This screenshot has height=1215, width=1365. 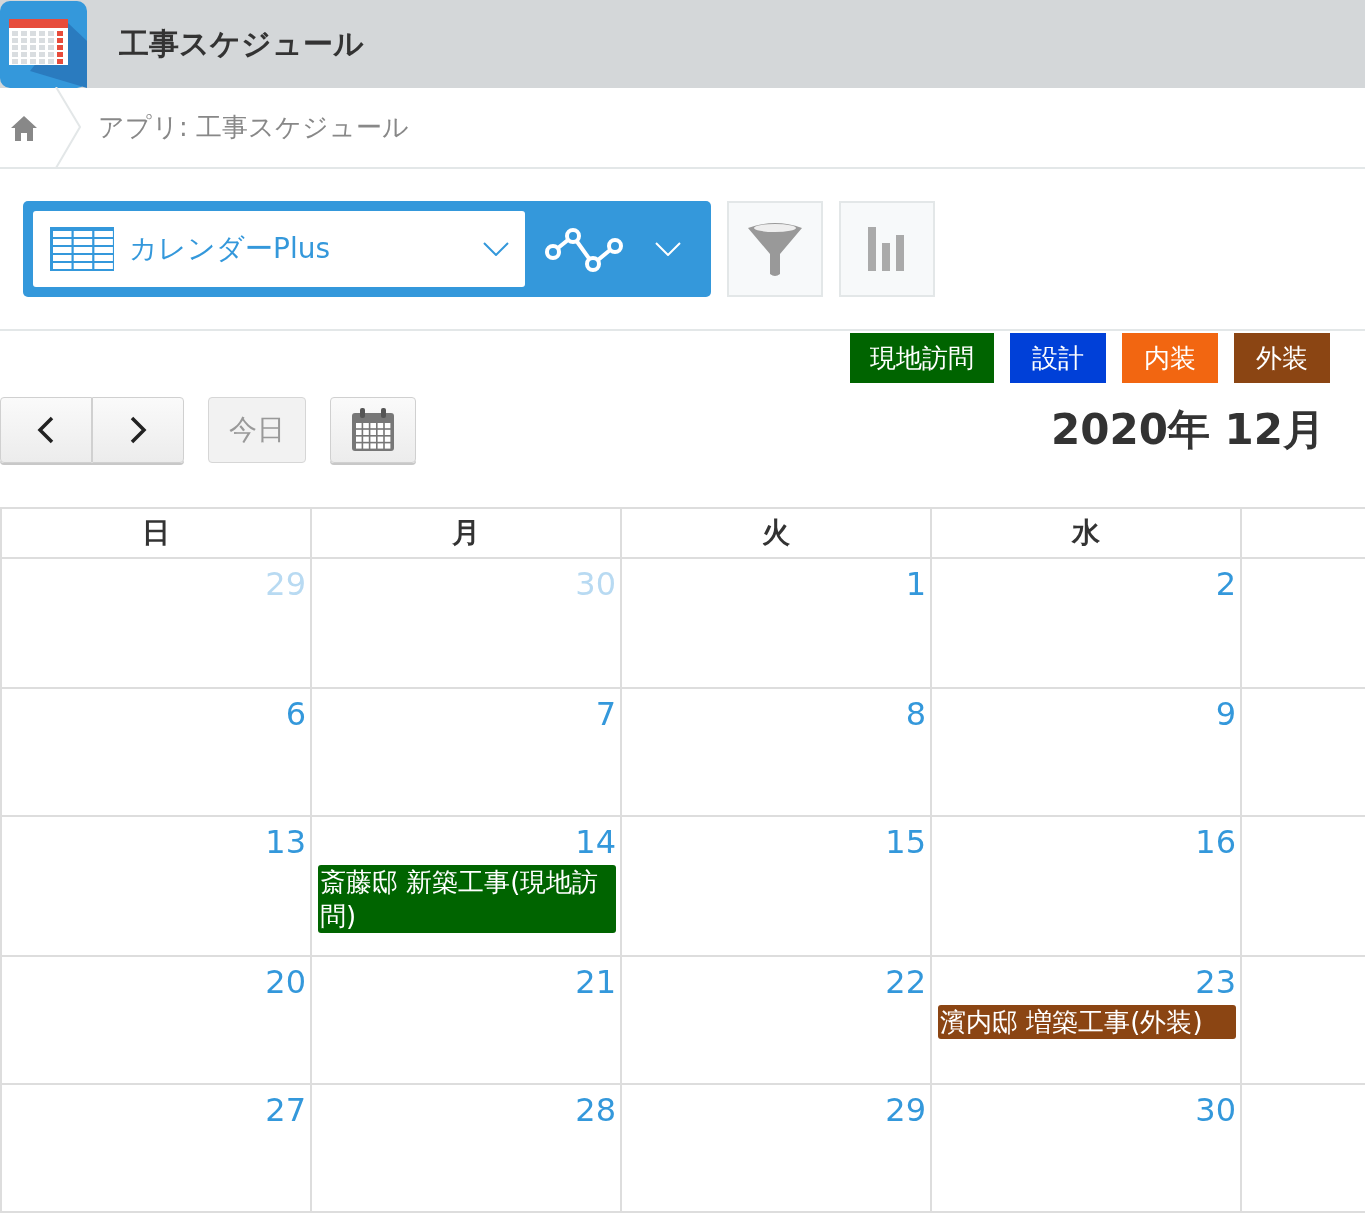 What do you see at coordinates (257, 430) in the screenshot?
I see `today-button: 今日` at bounding box center [257, 430].